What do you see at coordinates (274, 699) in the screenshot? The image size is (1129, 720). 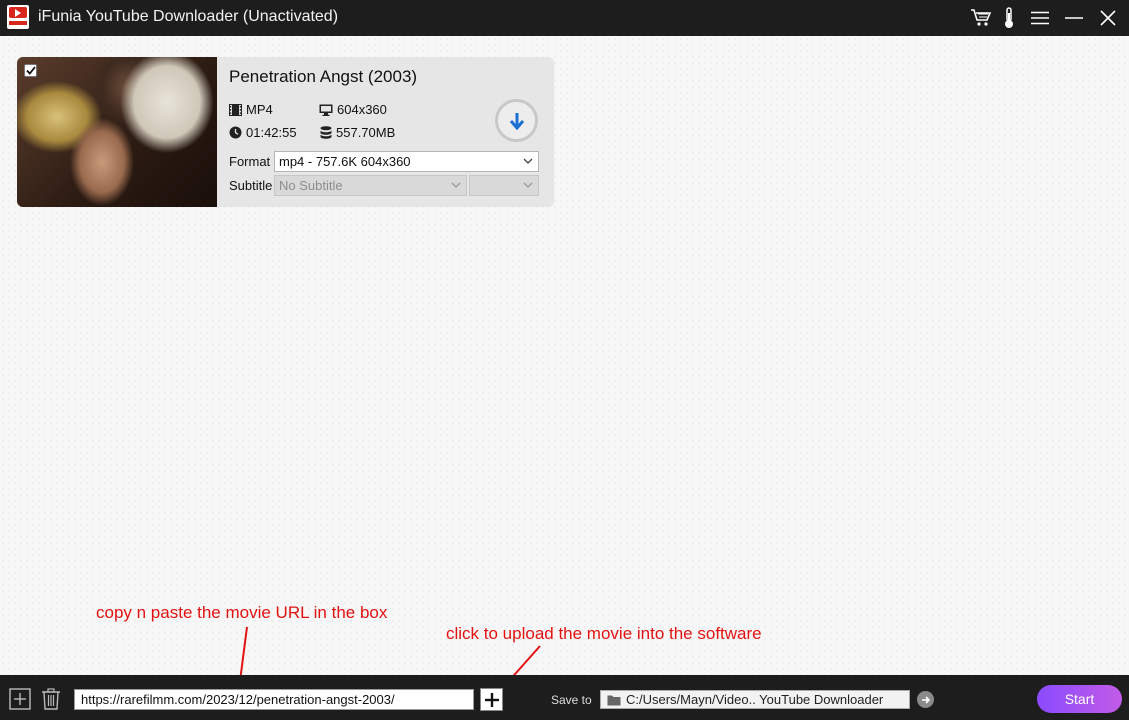 I see `url-input` at bounding box center [274, 699].